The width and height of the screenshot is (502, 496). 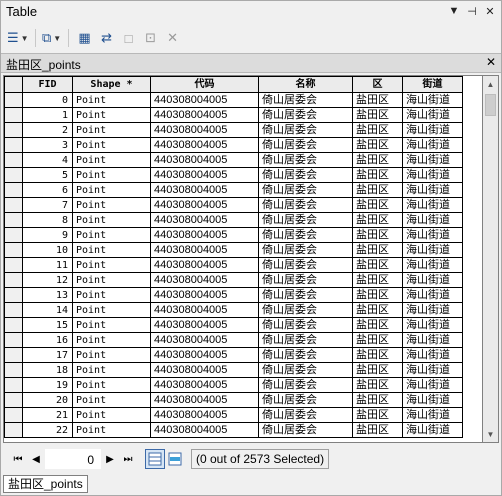 I want to click on auto-hide-icon: ⊣, so click(x=472, y=11).